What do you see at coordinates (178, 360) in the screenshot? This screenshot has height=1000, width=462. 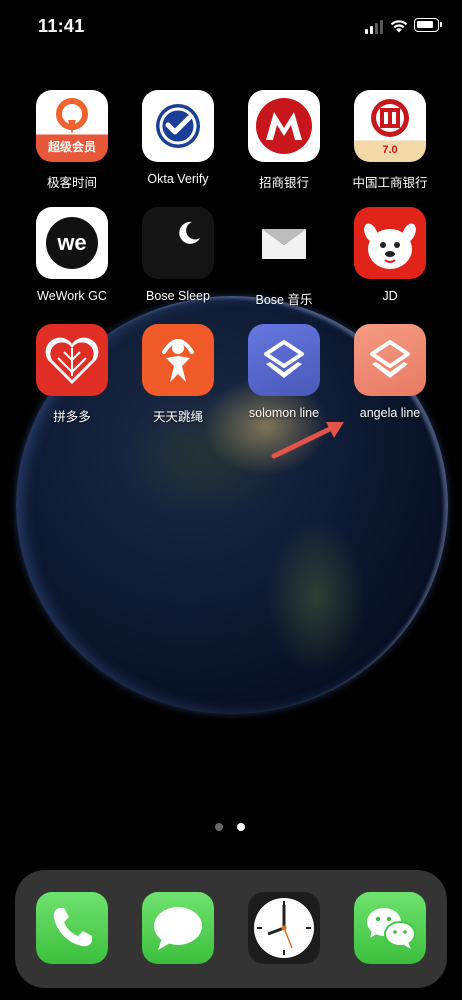 I see `tiantian-tiaosheng-icon` at bounding box center [178, 360].